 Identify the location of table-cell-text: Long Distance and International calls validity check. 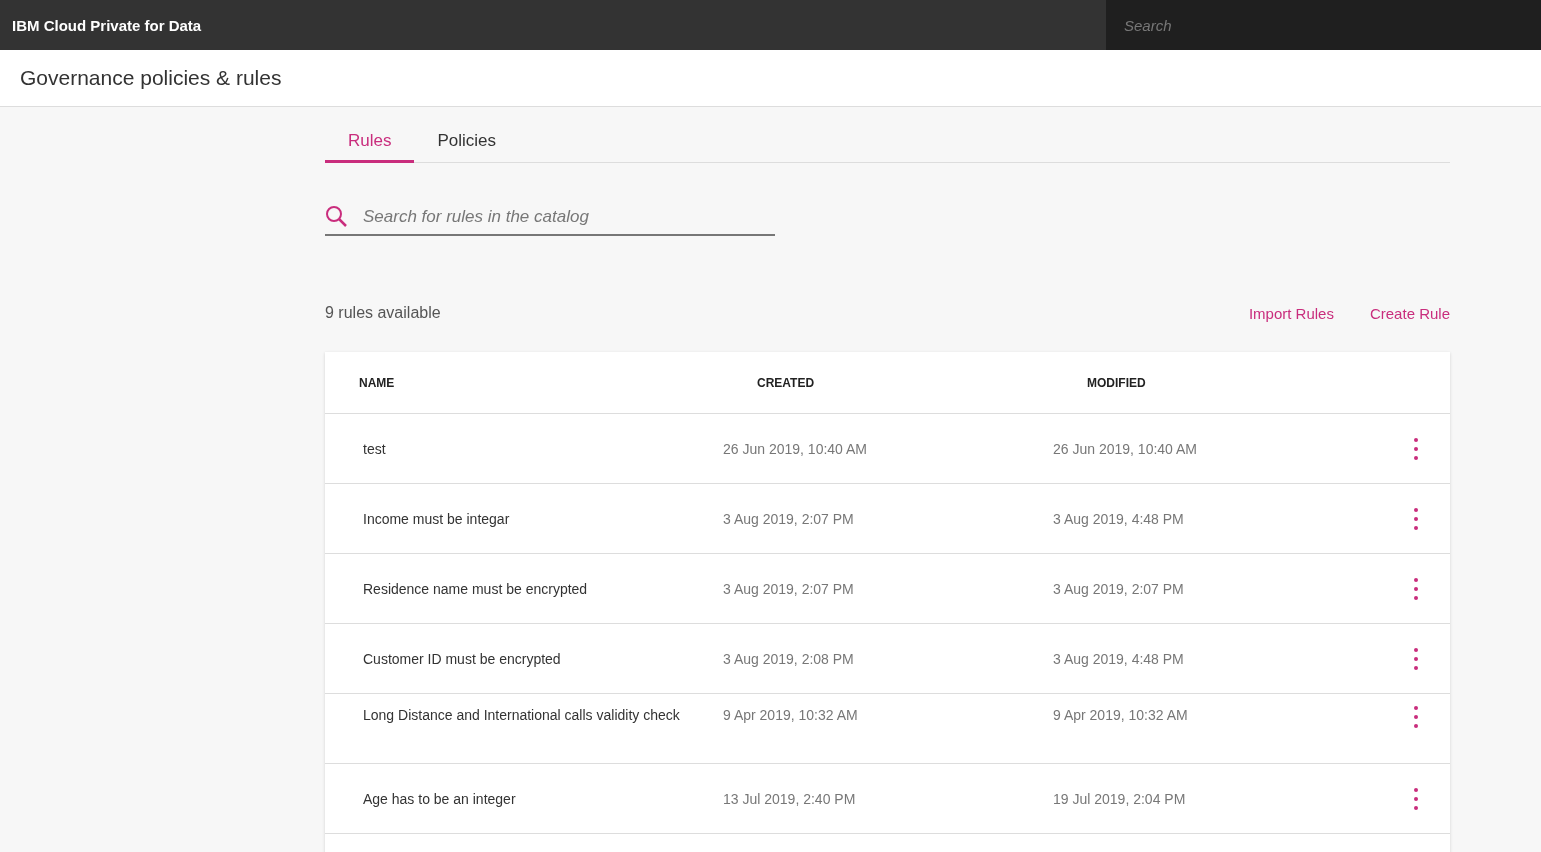
(522, 715).